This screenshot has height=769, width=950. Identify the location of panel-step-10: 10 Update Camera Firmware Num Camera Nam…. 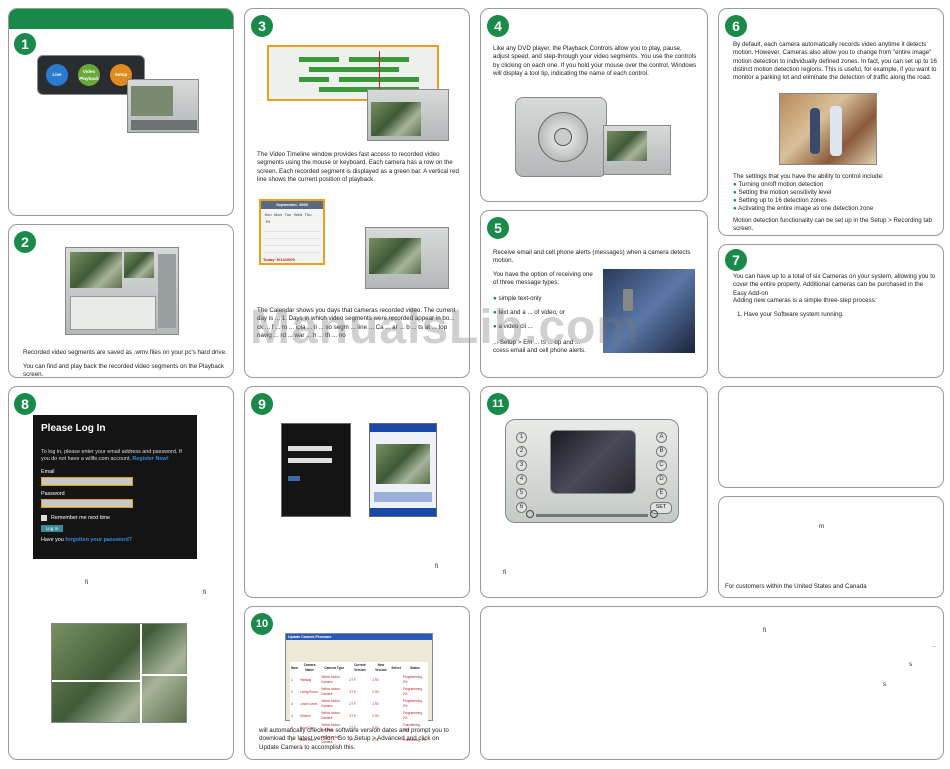
(357, 683).